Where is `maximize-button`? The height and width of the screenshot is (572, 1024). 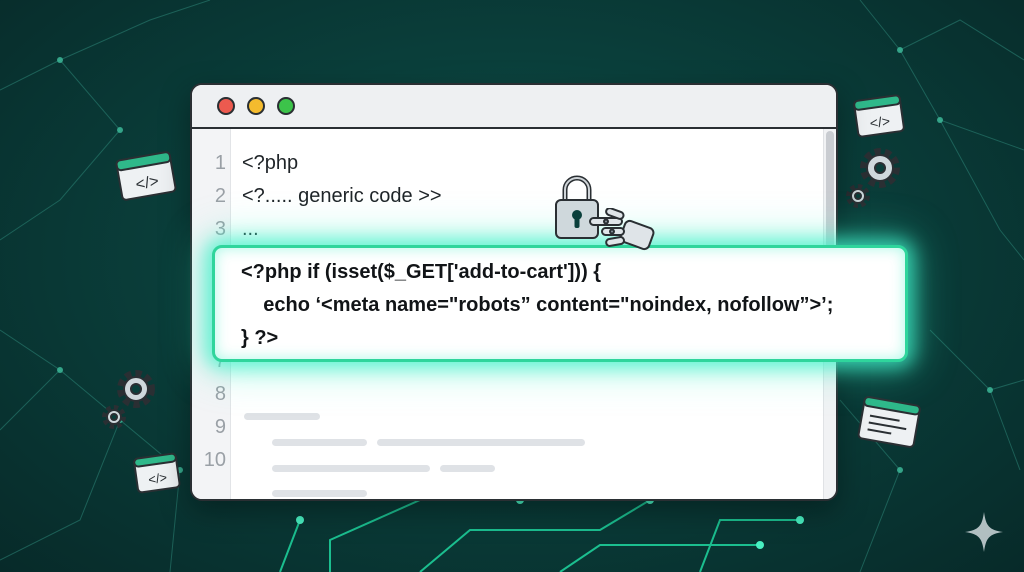 maximize-button is located at coordinates (286, 106).